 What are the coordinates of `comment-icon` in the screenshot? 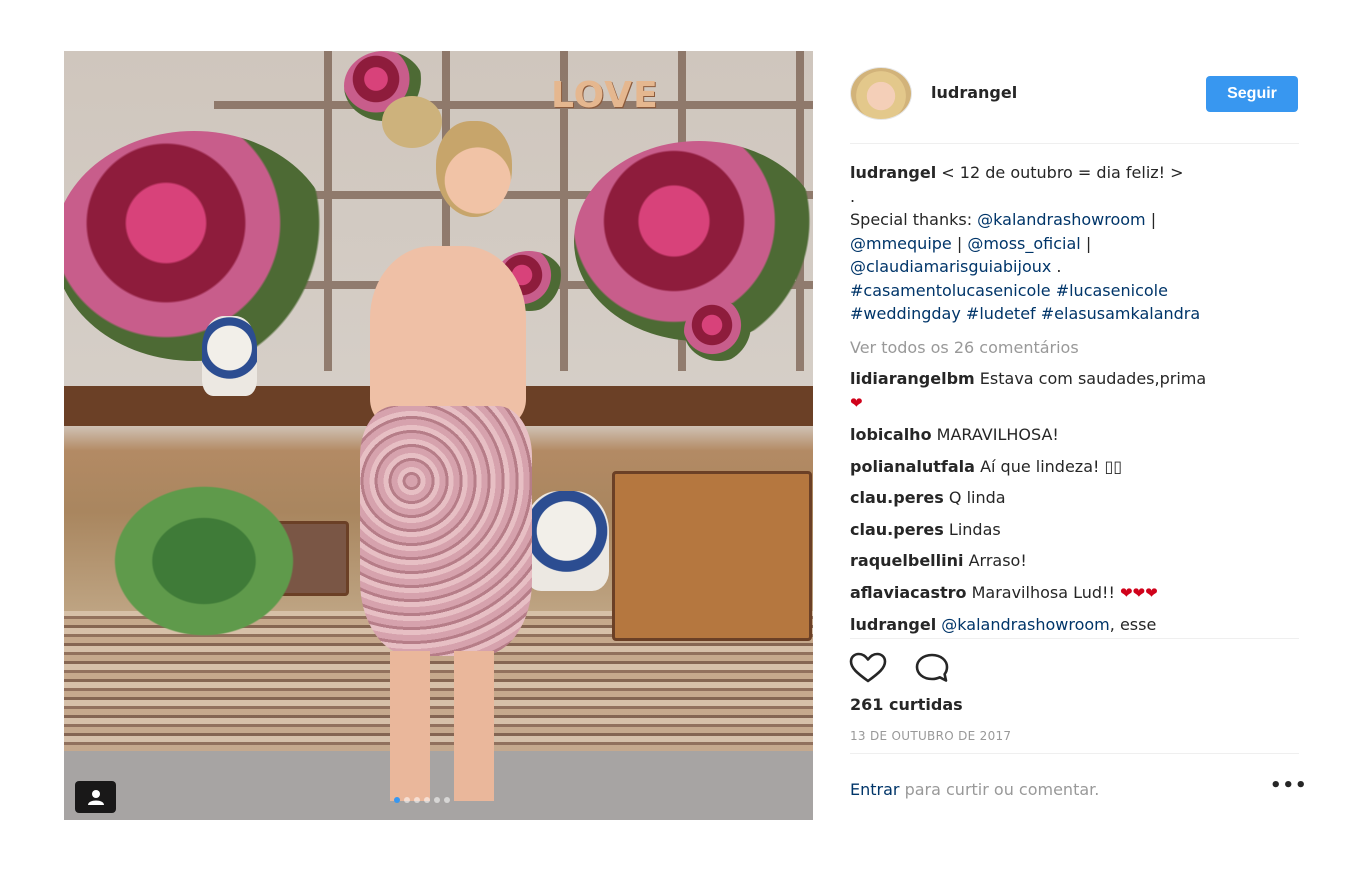 It's located at (932, 667).